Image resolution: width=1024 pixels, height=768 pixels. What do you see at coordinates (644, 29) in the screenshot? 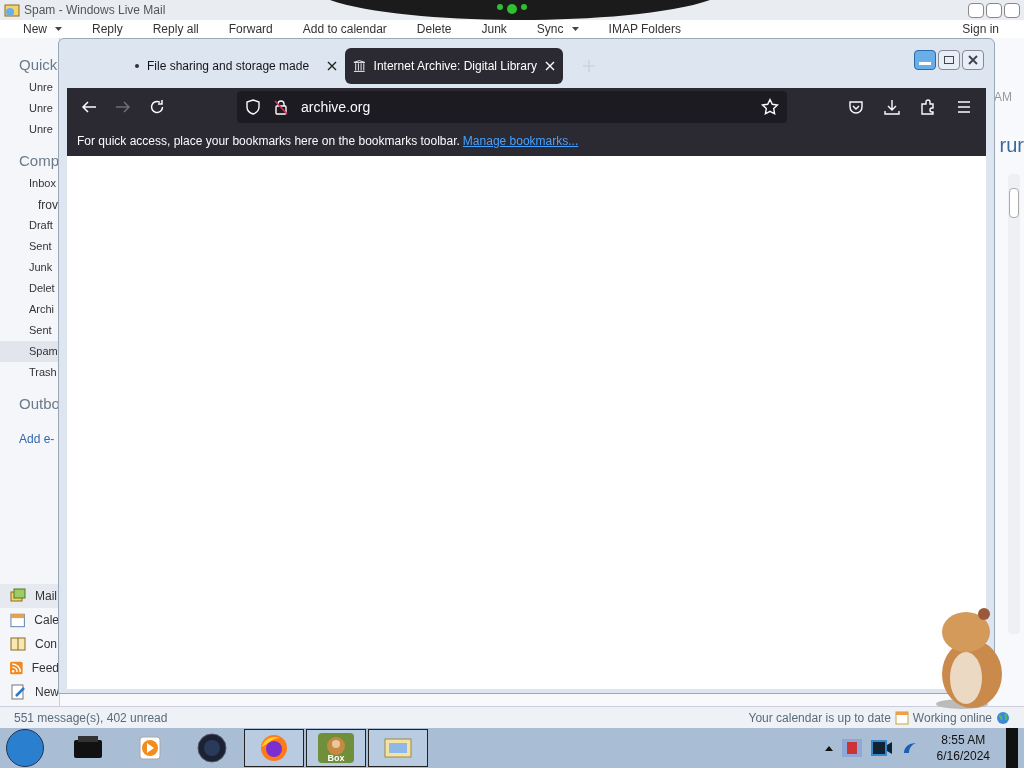
I see `toolbar-button: IMAP Folders` at bounding box center [644, 29].